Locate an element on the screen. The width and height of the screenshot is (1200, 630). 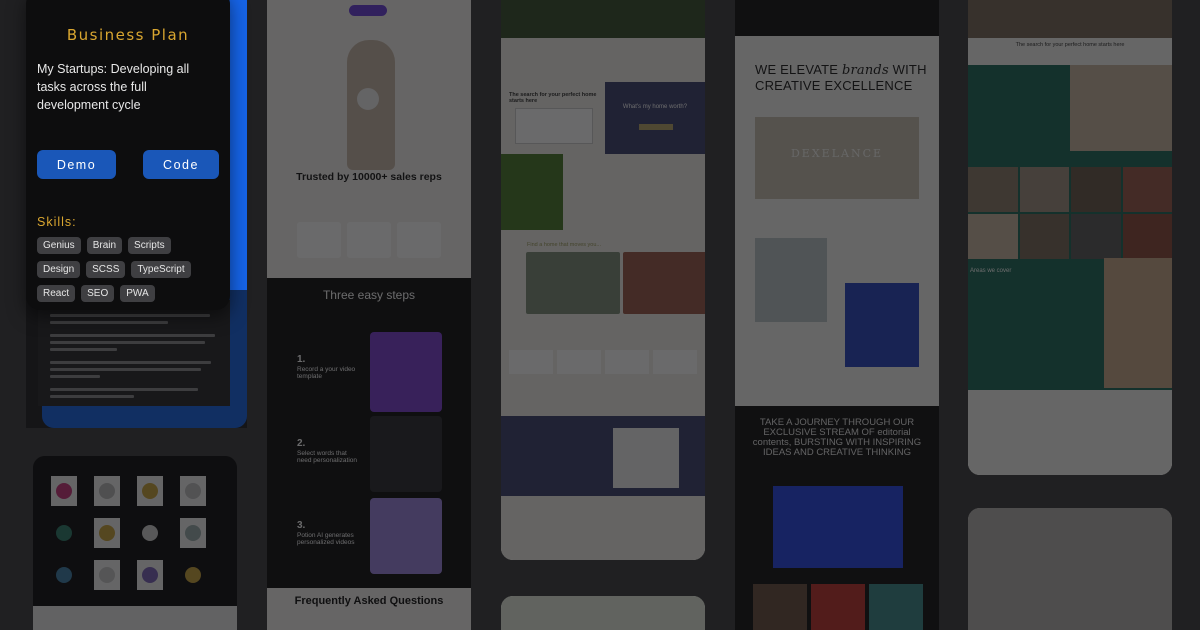
property-grid is located at coordinates (1070, 213).